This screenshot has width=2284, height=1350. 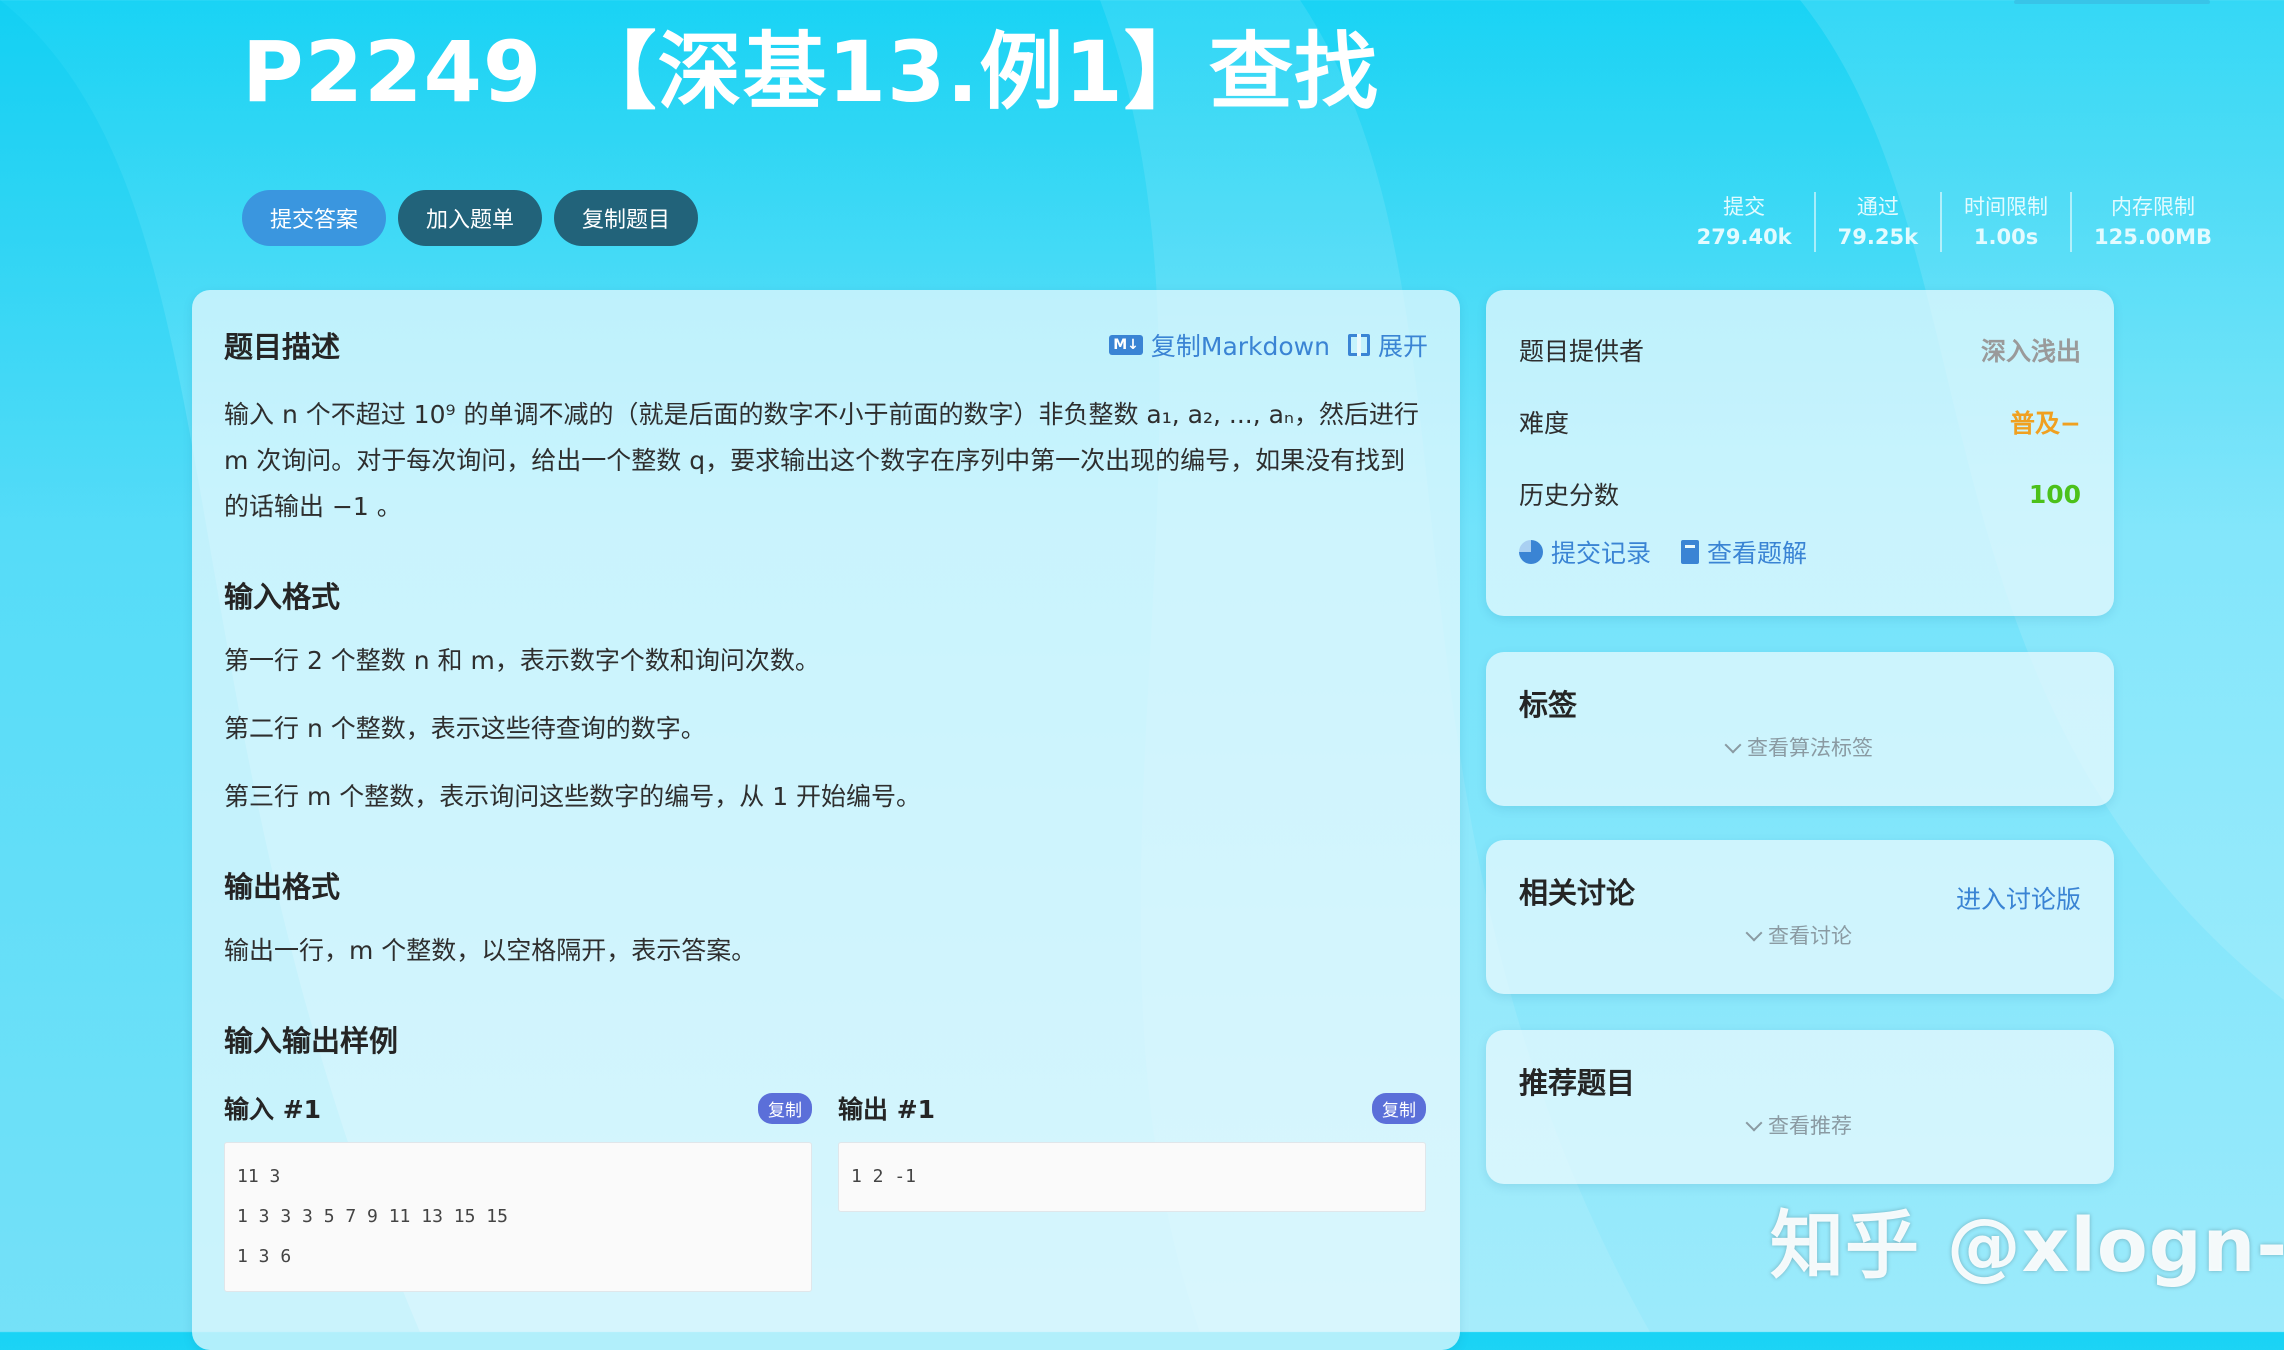 I want to click on input-format-line-2: 第二行 n 个整数，表示这些待查询的数字。, so click(x=465, y=728).